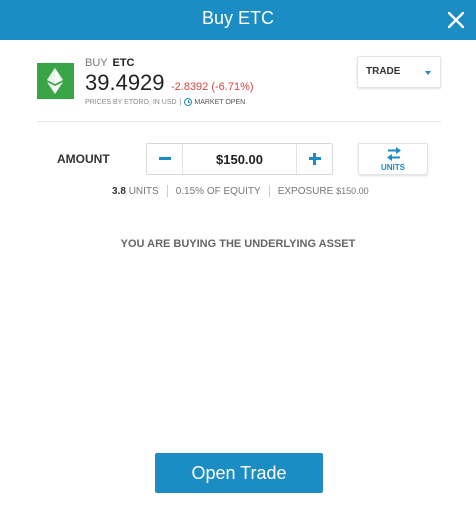 The width and height of the screenshot is (476, 521). What do you see at coordinates (456, 20) in the screenshot?
I see `close-icon` at bounding box center [456, 20].